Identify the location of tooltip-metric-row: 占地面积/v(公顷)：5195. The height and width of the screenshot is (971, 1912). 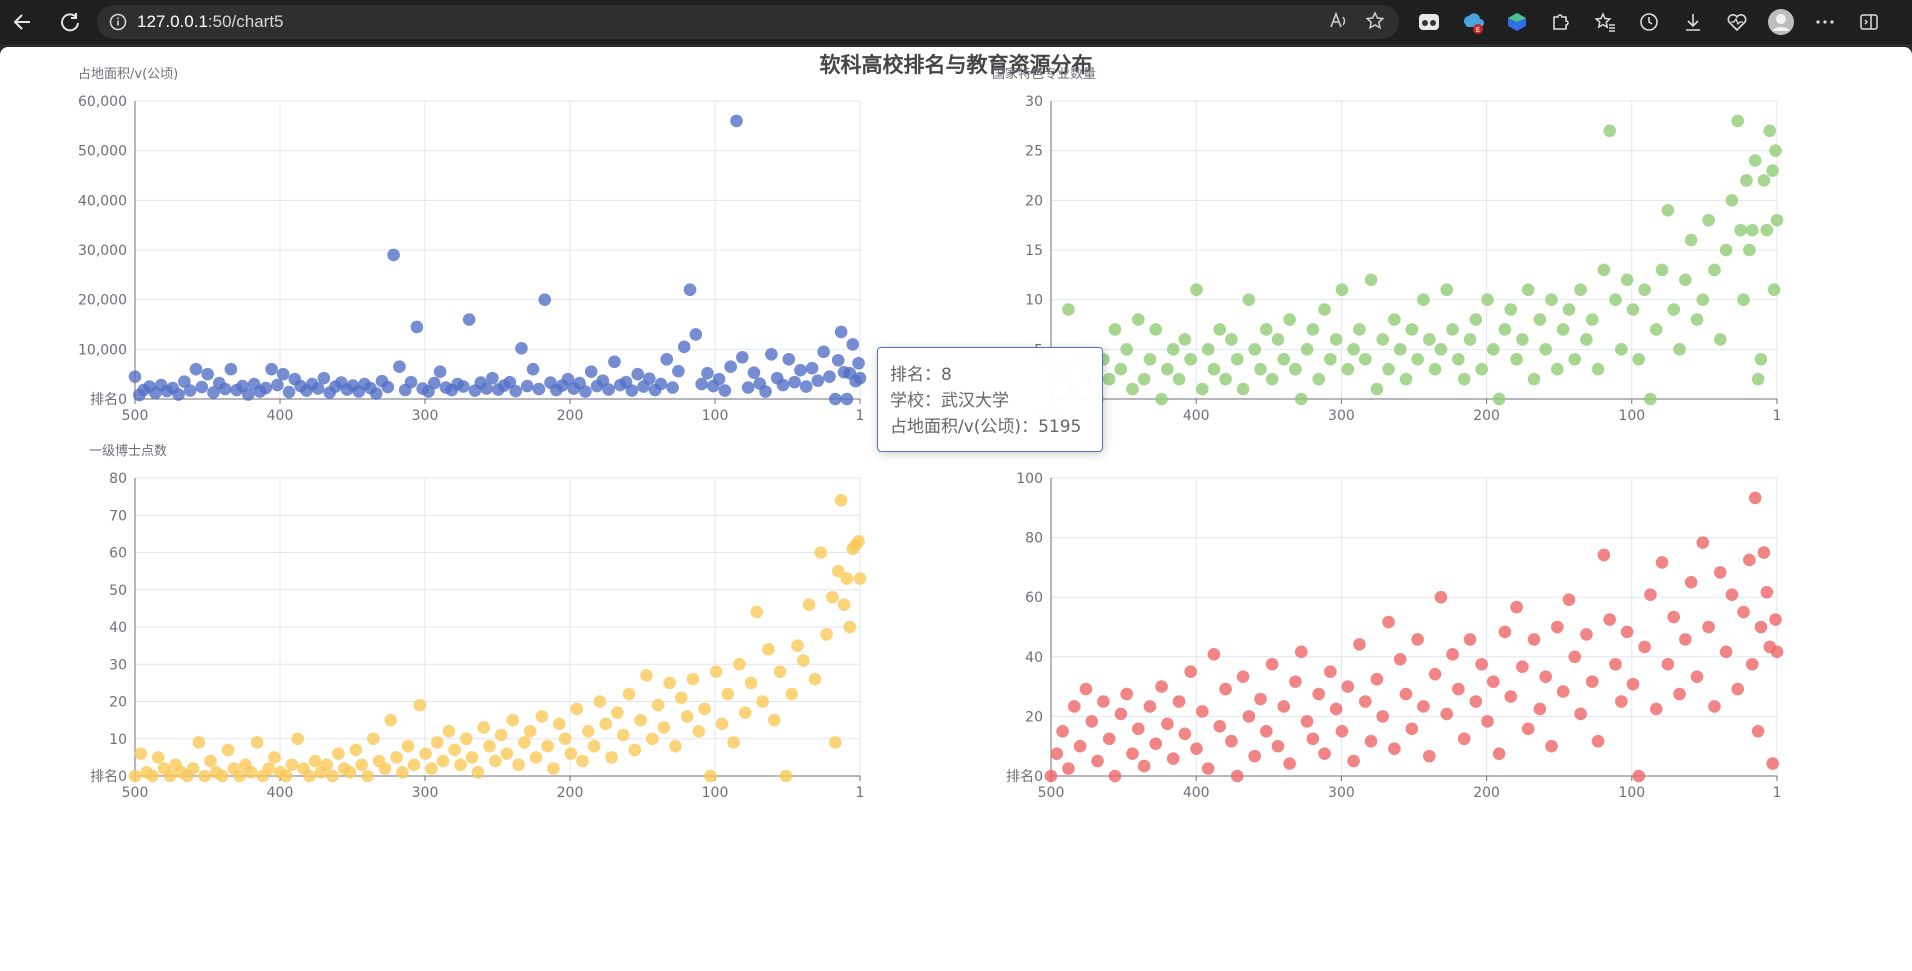
(986, 427).